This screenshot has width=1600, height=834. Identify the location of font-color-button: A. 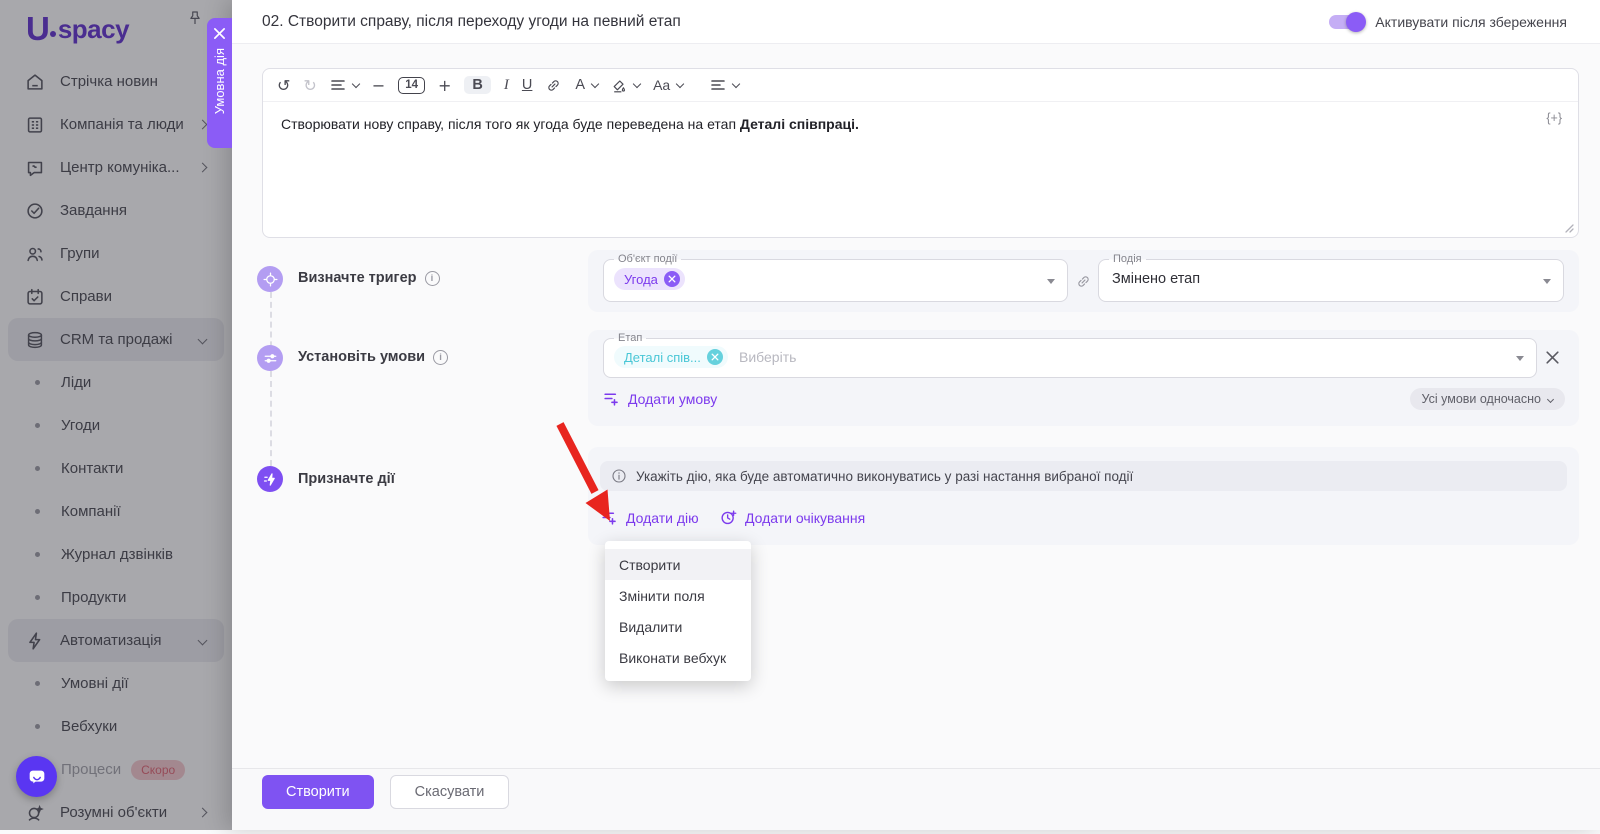
(587, 85).